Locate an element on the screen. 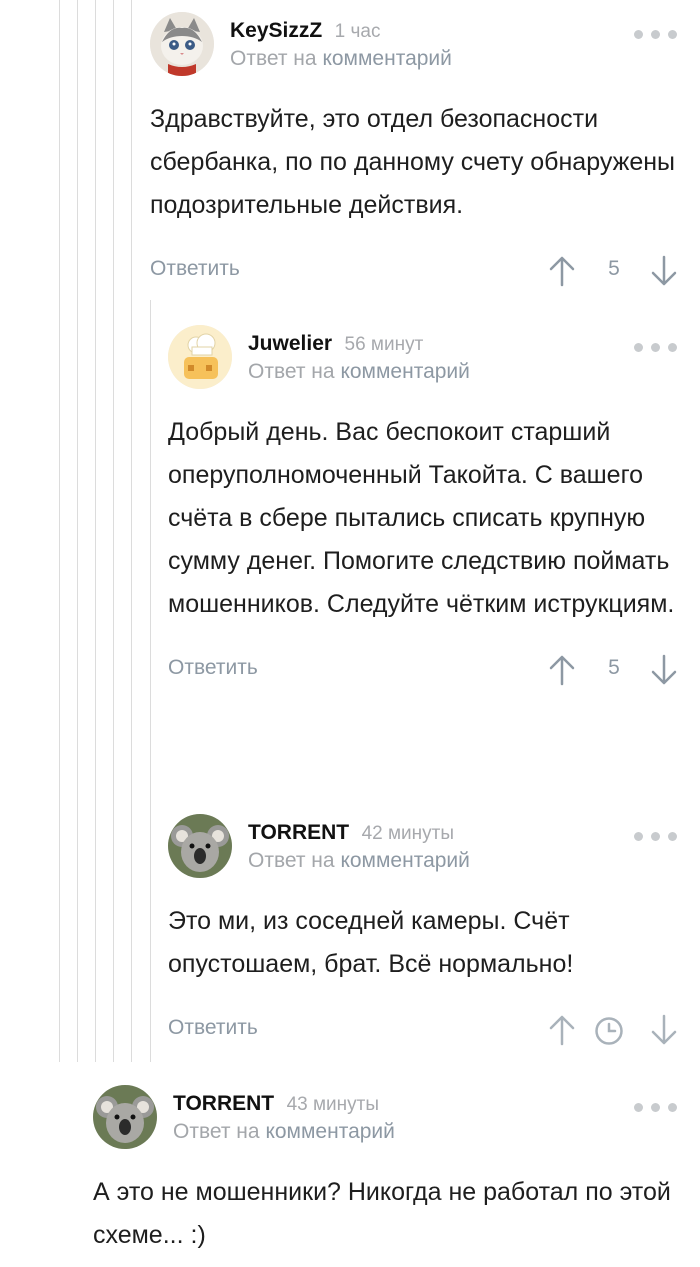  cat-avatar-icon is located at coordinates (182, 44).